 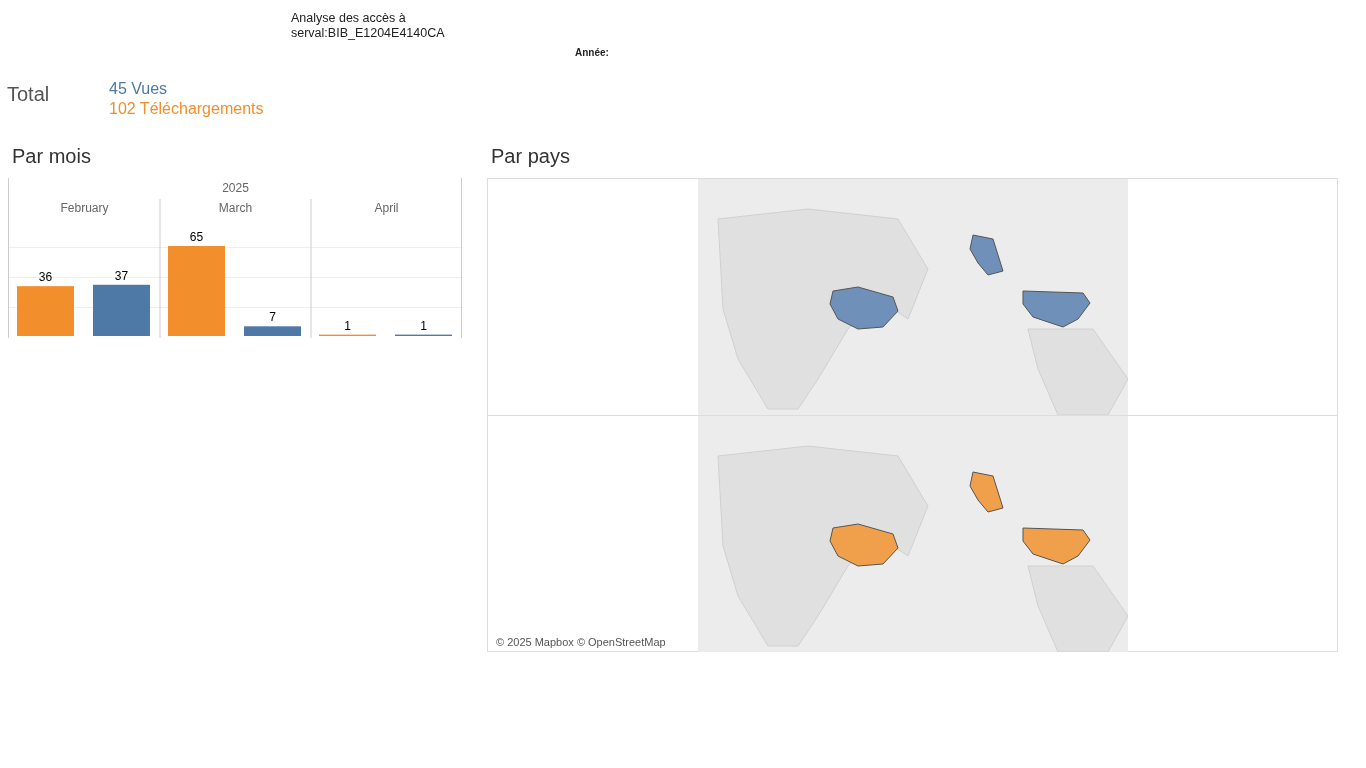 What do you see at coordinates (52, 157) in the screenshot?
I see `section-heading: Par mois` at bounding box center [52, 157].